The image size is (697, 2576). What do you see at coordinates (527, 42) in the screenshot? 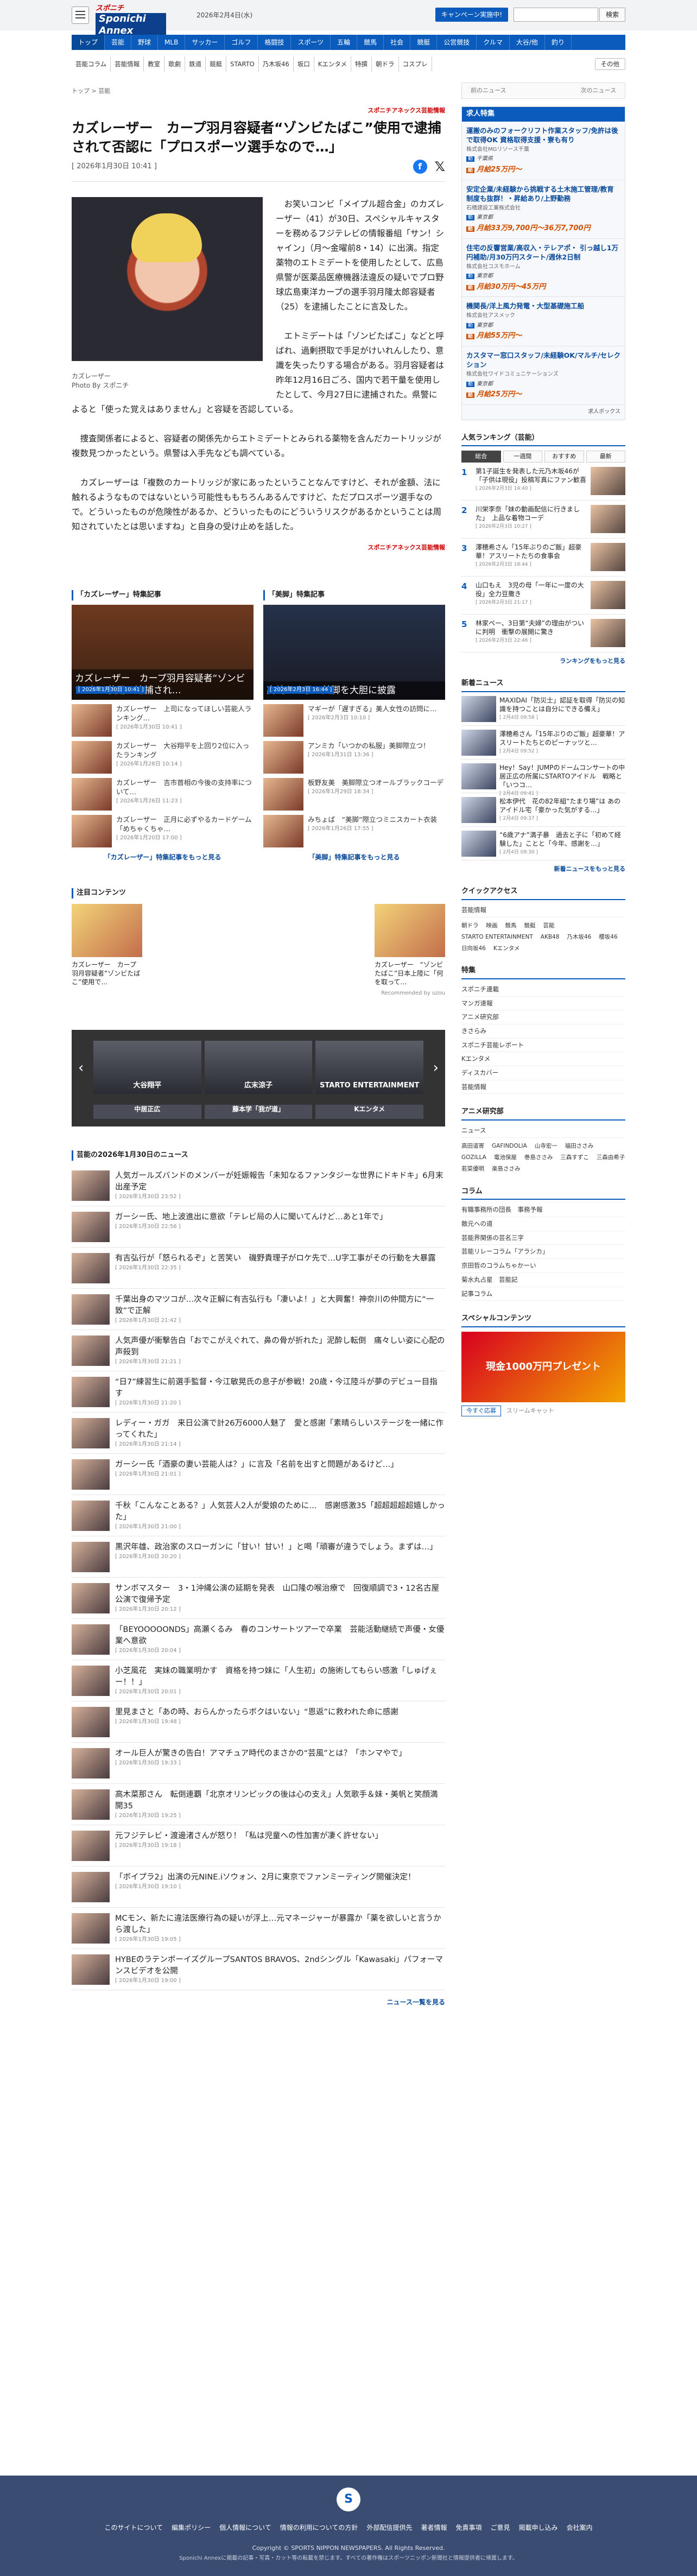
I see `nav-item: 大谷/他` at bounding box center [527, 42].